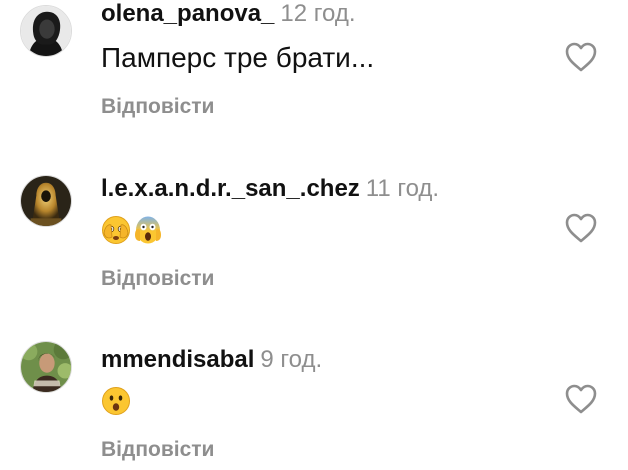 The image size is (628, 470). I want to click on timestamp: 12 год., so click(318, 13).